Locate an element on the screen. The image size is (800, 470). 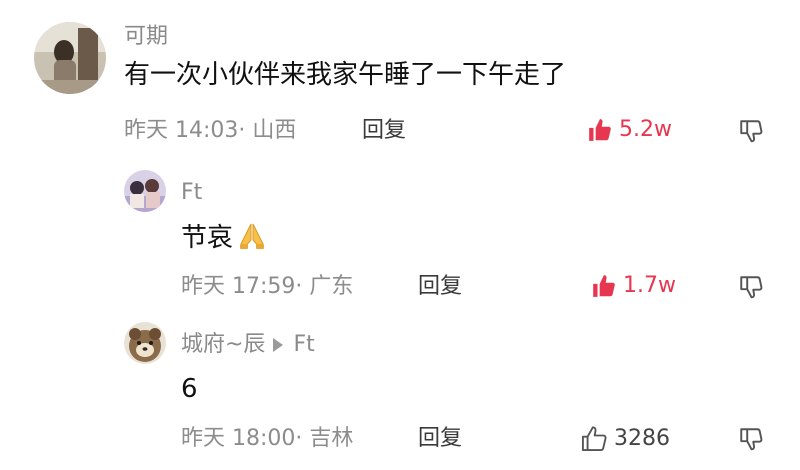
like-count: 5.2w is located at coordinates (645, 129).